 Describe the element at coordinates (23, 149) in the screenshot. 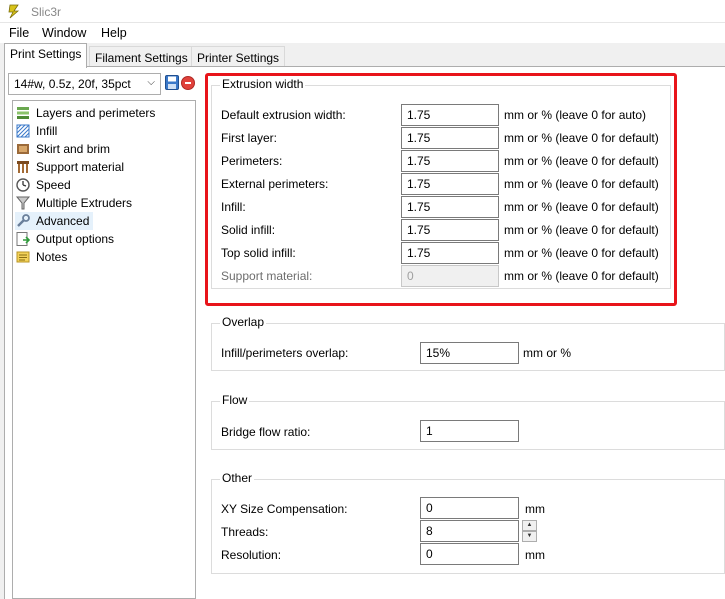

I see `skirt-brim-icon` at that location.